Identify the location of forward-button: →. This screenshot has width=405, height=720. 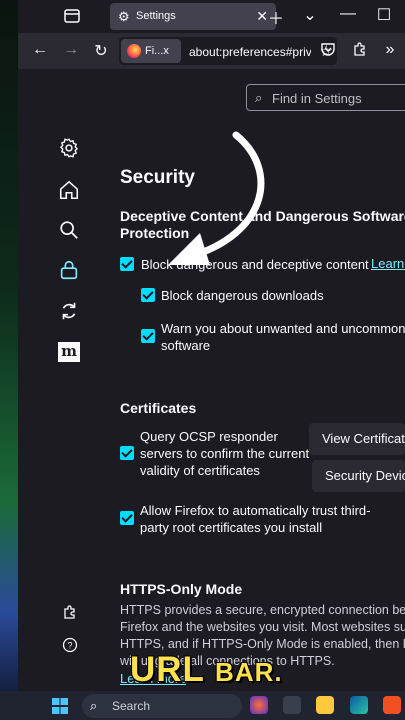
(71, 50).